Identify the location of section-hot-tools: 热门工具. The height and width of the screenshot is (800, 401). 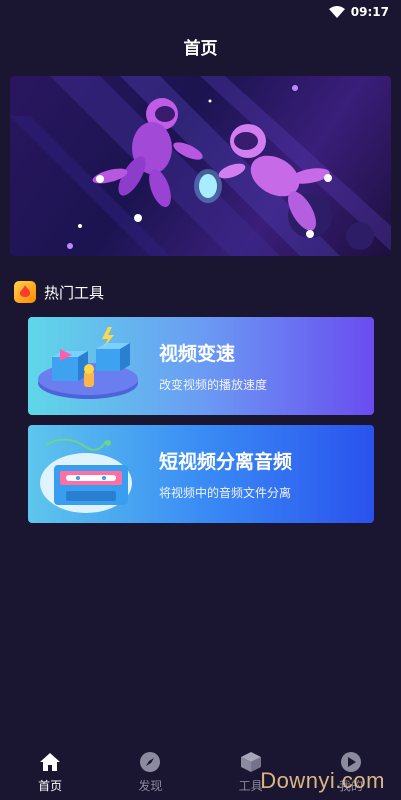
(59, 292).